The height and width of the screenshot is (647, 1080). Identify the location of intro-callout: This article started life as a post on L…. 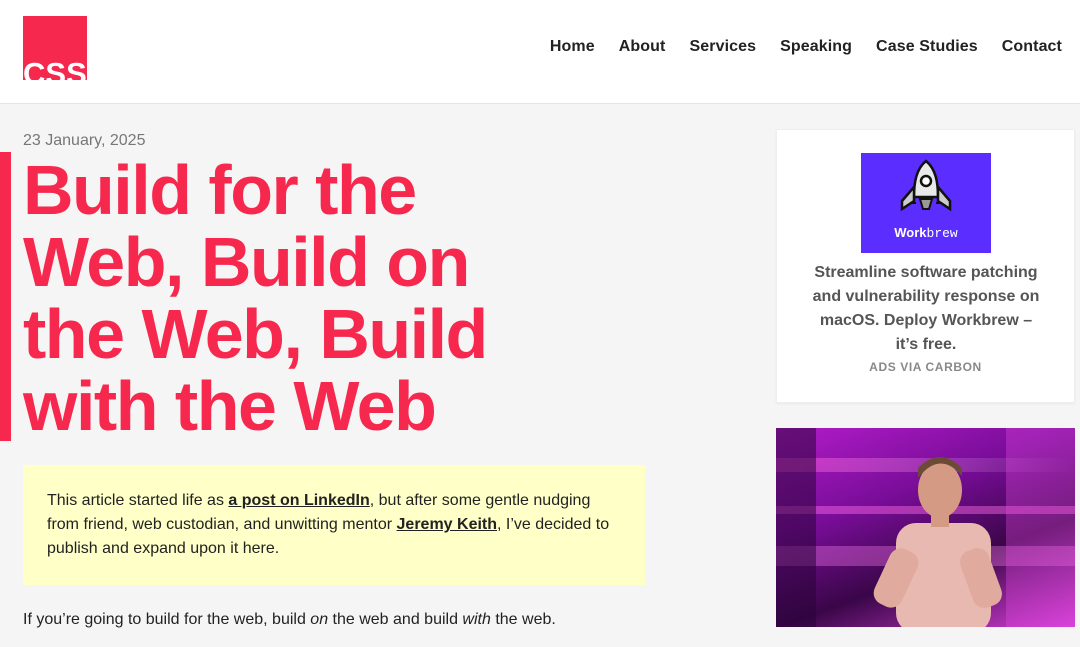
(334, 525).